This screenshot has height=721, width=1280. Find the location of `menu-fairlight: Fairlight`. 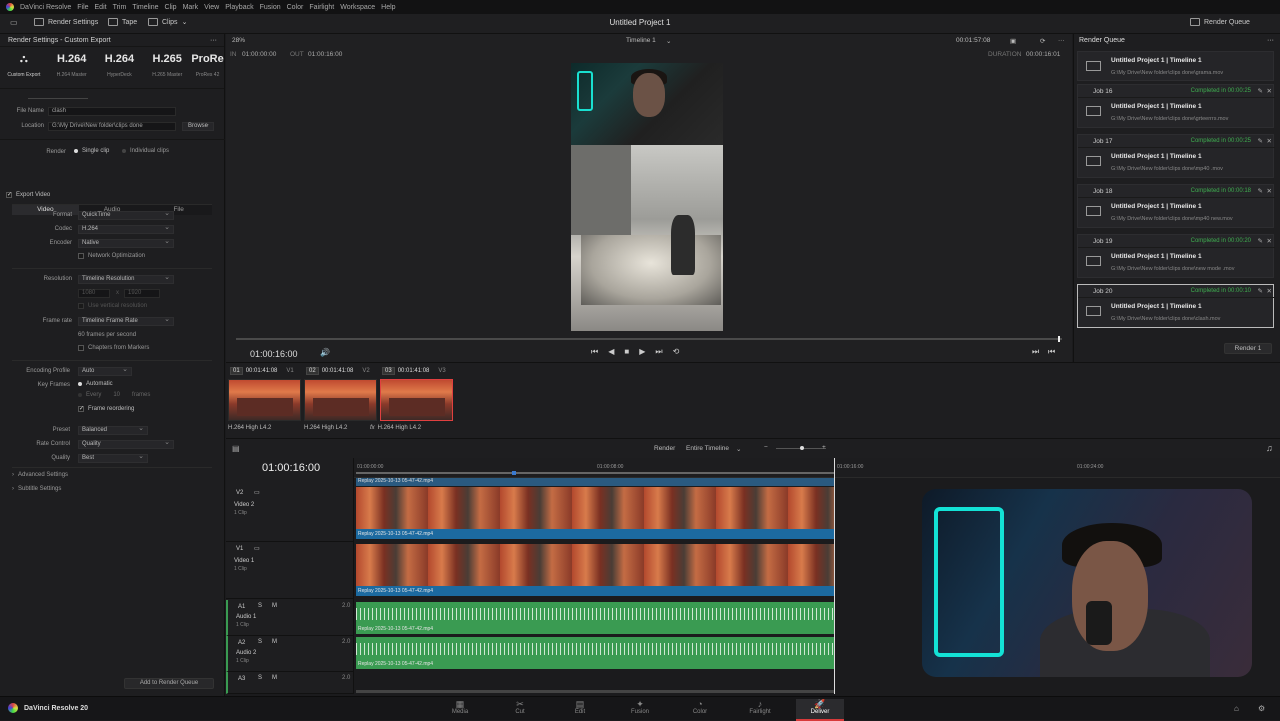

menu-fairlight: Fairlight is located at coordinates (321, 7).